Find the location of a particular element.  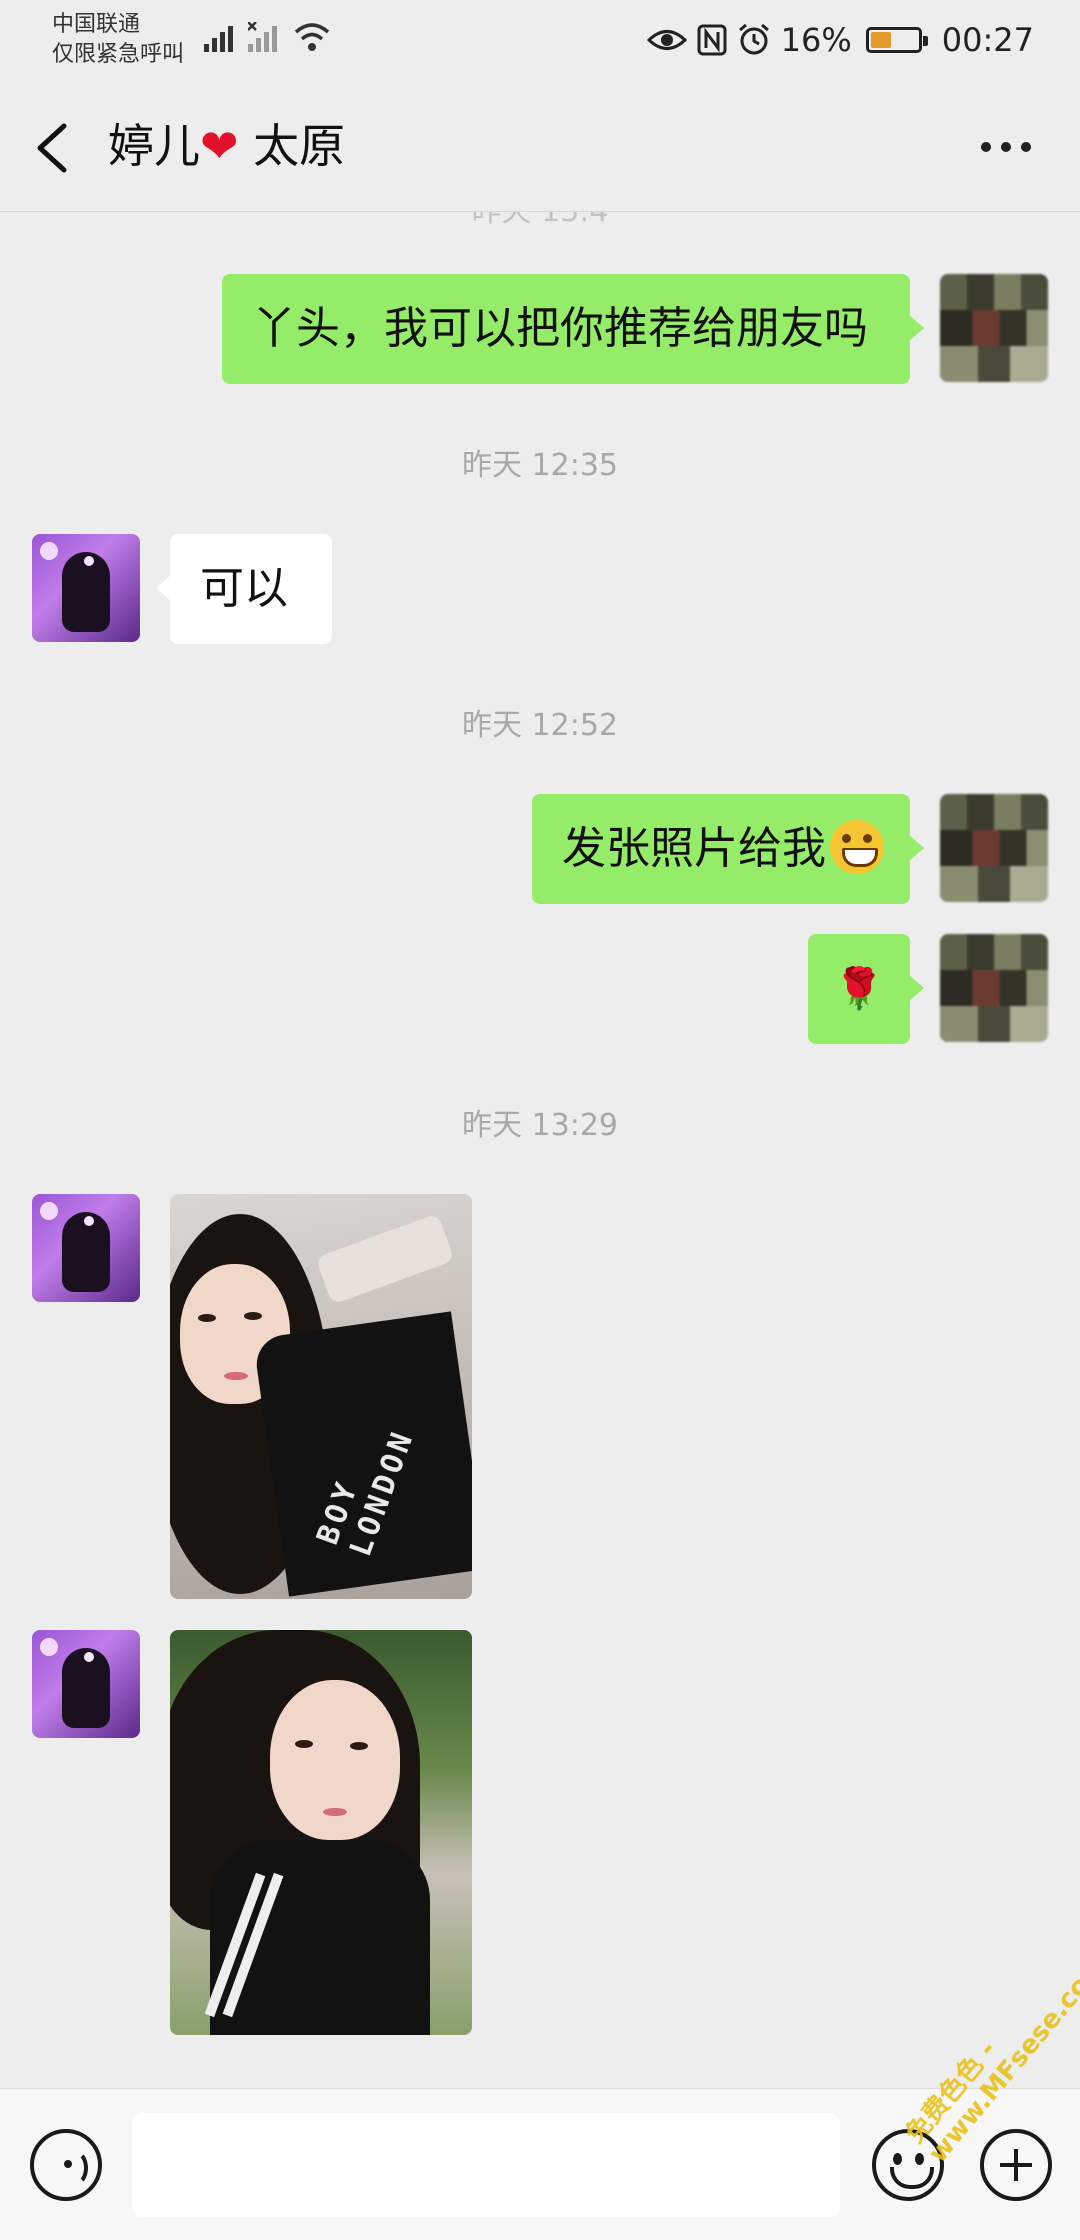

add-attachment-icon is located at coordinates (1016, 2165).